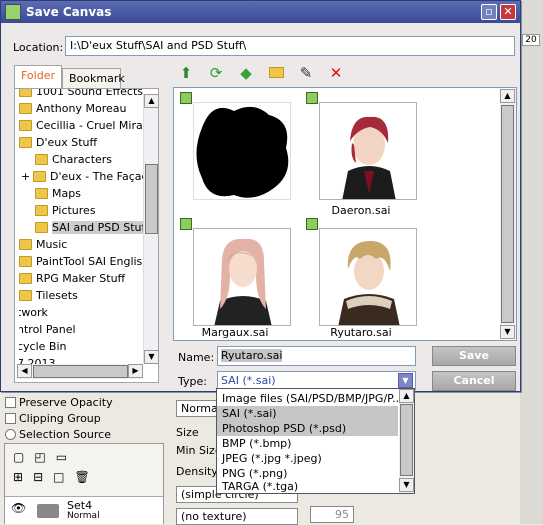 The image size is (543, 525). Describe the element at coordinates (307, 428) in the screenshot. I see `type-option: Photoshop PSD (*.psd)` at that location.